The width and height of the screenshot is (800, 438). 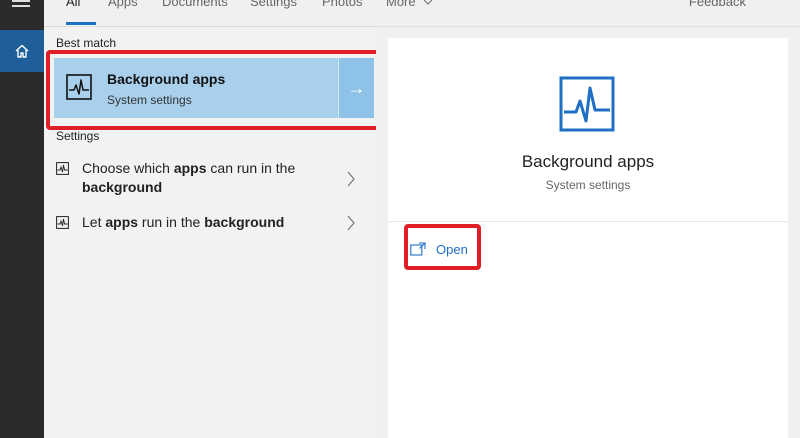 What do you see at coordinates (428, 2) in the screenshot?
I see `chevron-down-icon` at bounding box center [428, 2].